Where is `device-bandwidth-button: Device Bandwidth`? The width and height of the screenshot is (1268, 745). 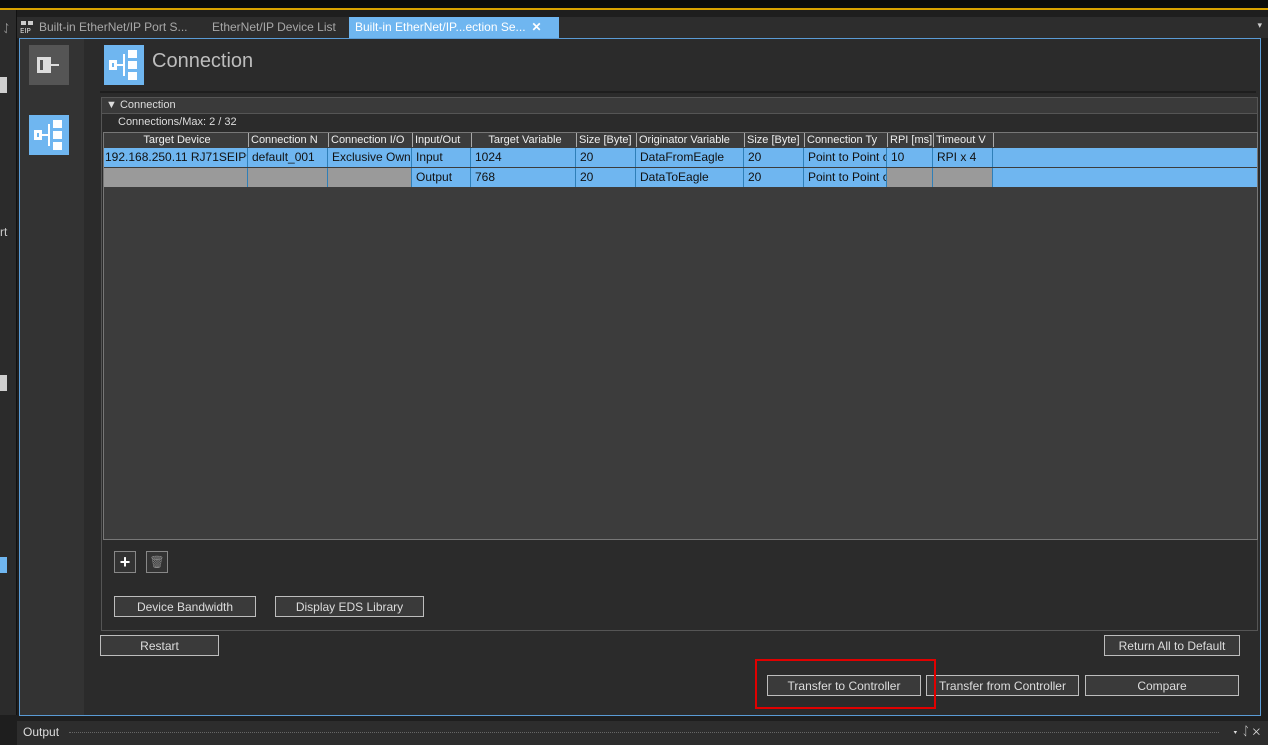 device-bandwidth-button: Device Bandwidth is located at coordinates (185, 606).